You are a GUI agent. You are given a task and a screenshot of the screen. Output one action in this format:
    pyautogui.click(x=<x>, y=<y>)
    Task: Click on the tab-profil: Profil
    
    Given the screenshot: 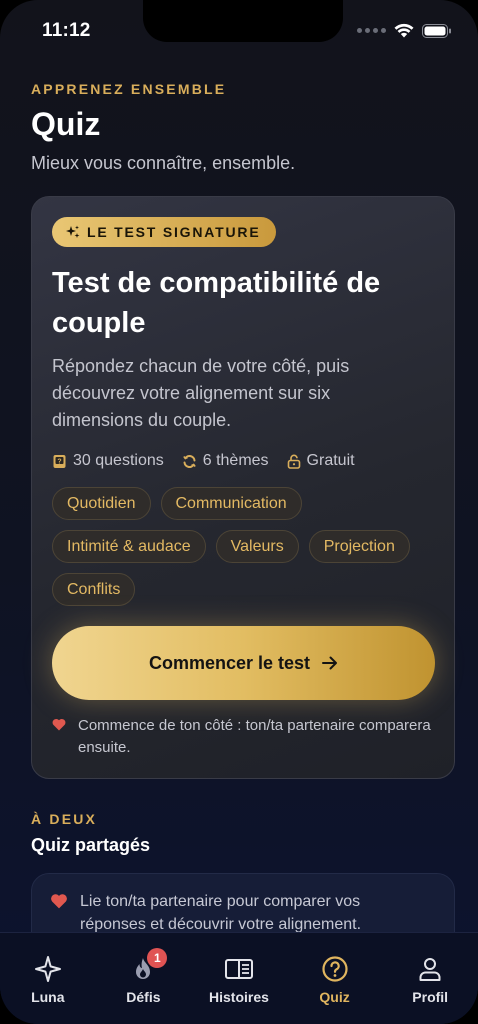 What is the action you would take?
    pyautogui.click(x=430, y=978)
    